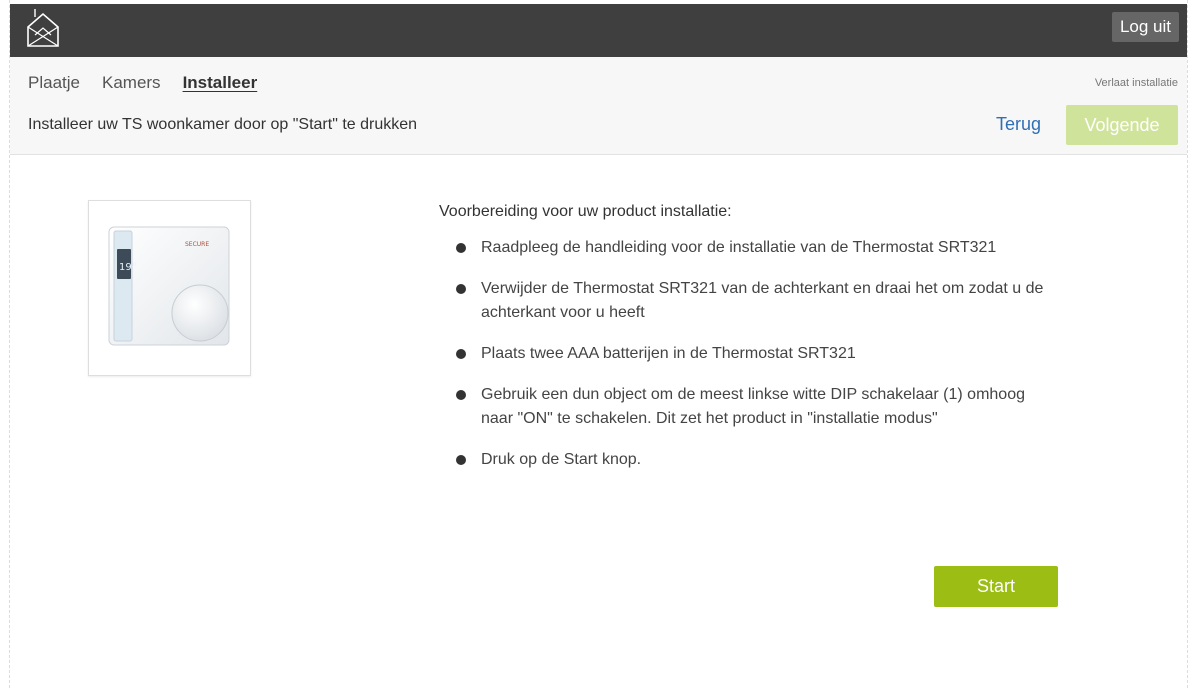 The image size is (1201, 688). I want to click on home-logo-icon, so click(43, 29).